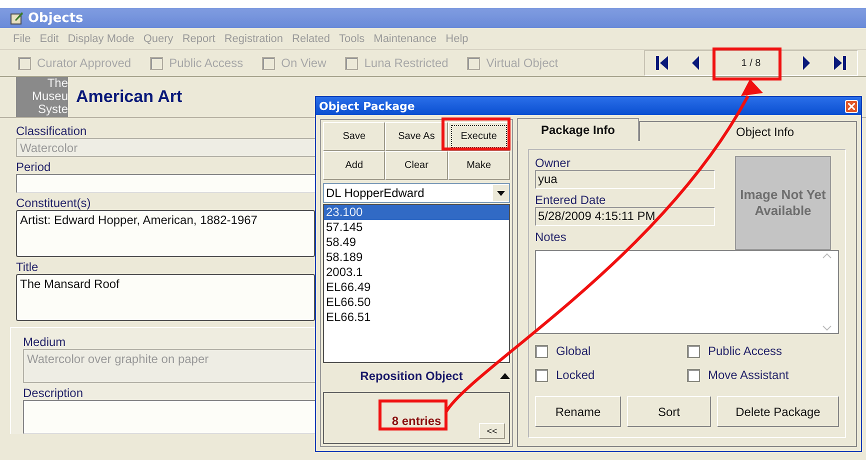 This screenshot has height=460, width=866. What do you see at coordinates (51, 131) in the screenshot?
I see `field-label: Classification` at bounding box center [51, 131].